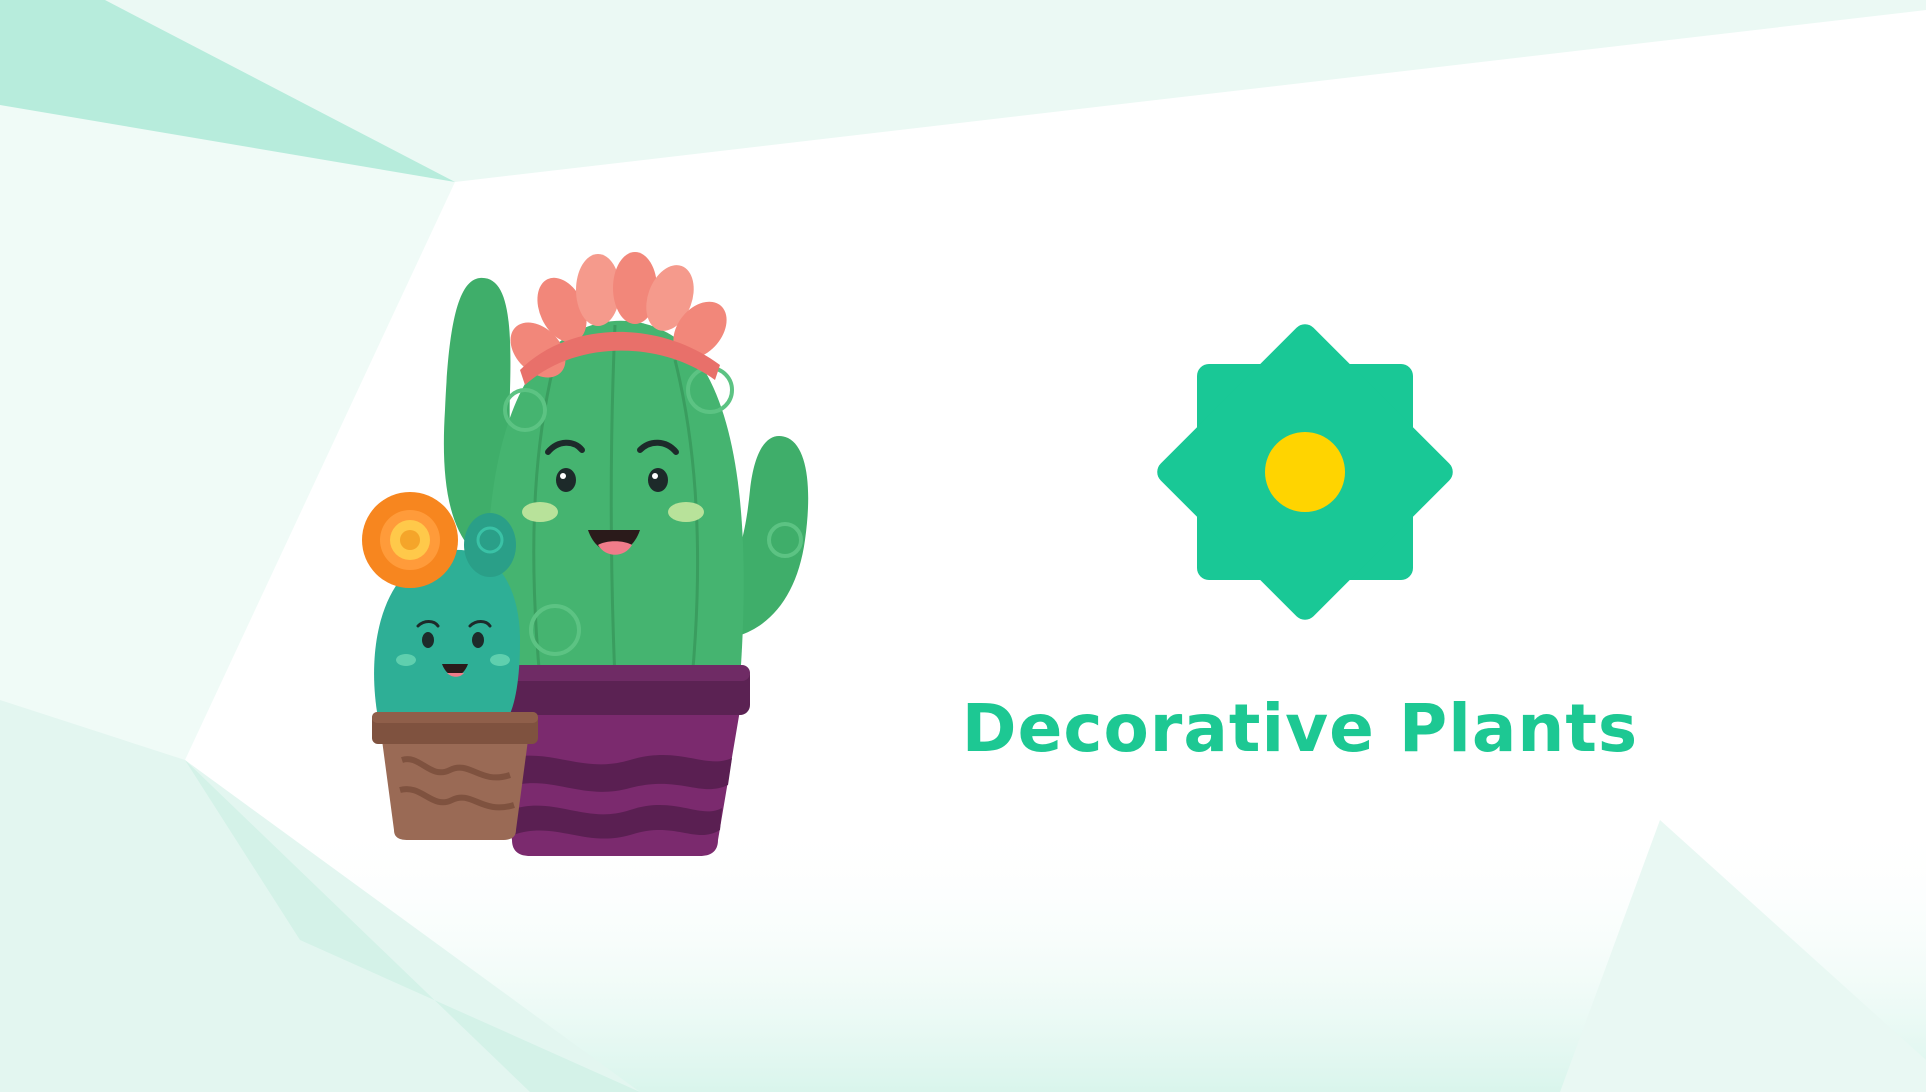  What do you see at coordinates (490, 545) in the screenshot?
I see `small-cactus-bump` at bounding box center [490, 545].